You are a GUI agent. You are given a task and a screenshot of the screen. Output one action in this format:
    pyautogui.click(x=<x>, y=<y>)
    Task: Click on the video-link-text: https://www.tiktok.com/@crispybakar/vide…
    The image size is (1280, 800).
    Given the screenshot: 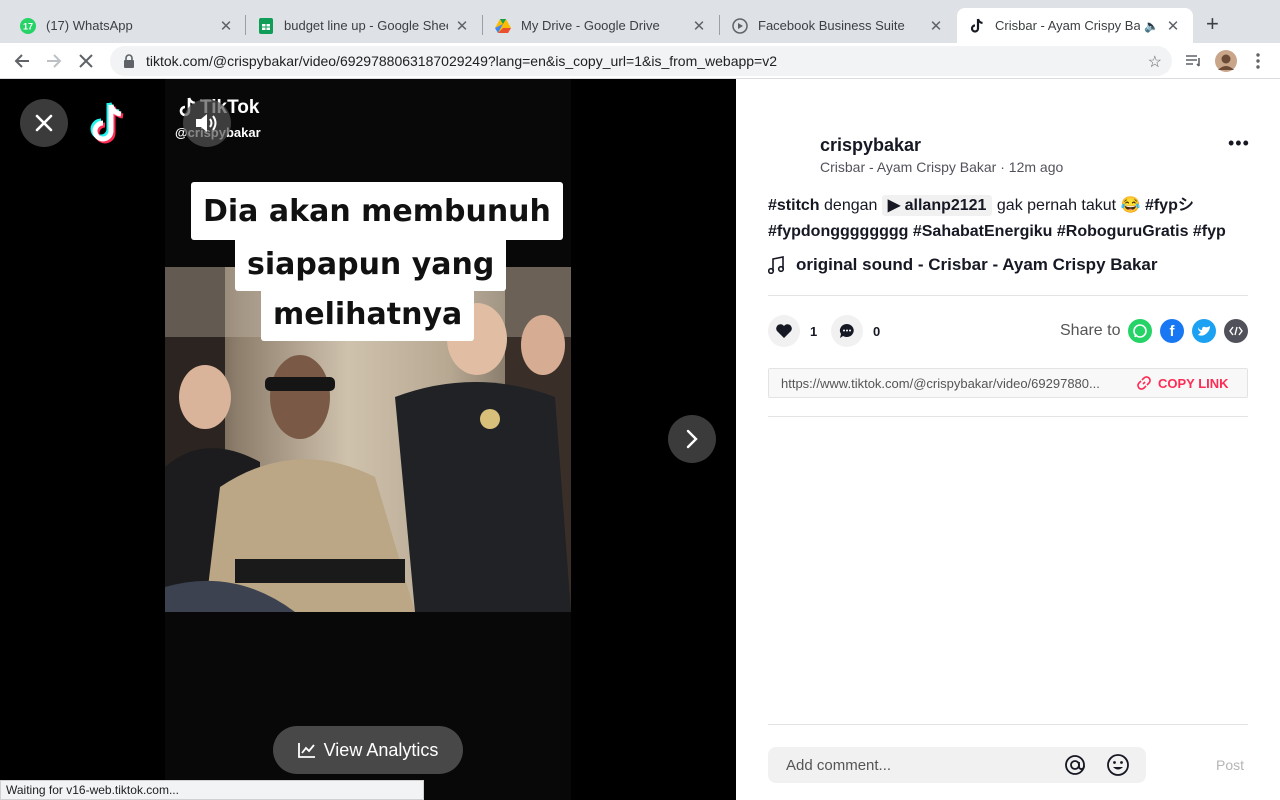 What is the action you would take?
    pyautogui.click(x=952, y=383)
    